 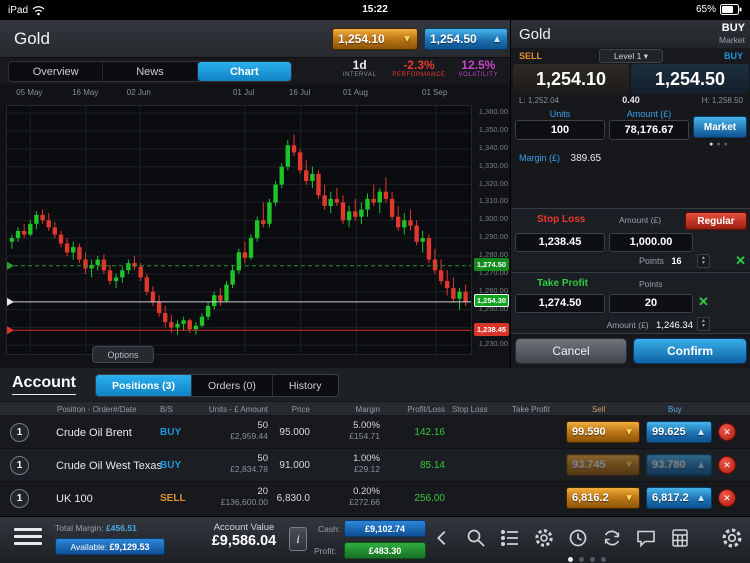 What do you see at coordinates (571, 79) in the screenshot?
I see `ticket-sell-price: 1,254.10` at bounding box center [571, 79].